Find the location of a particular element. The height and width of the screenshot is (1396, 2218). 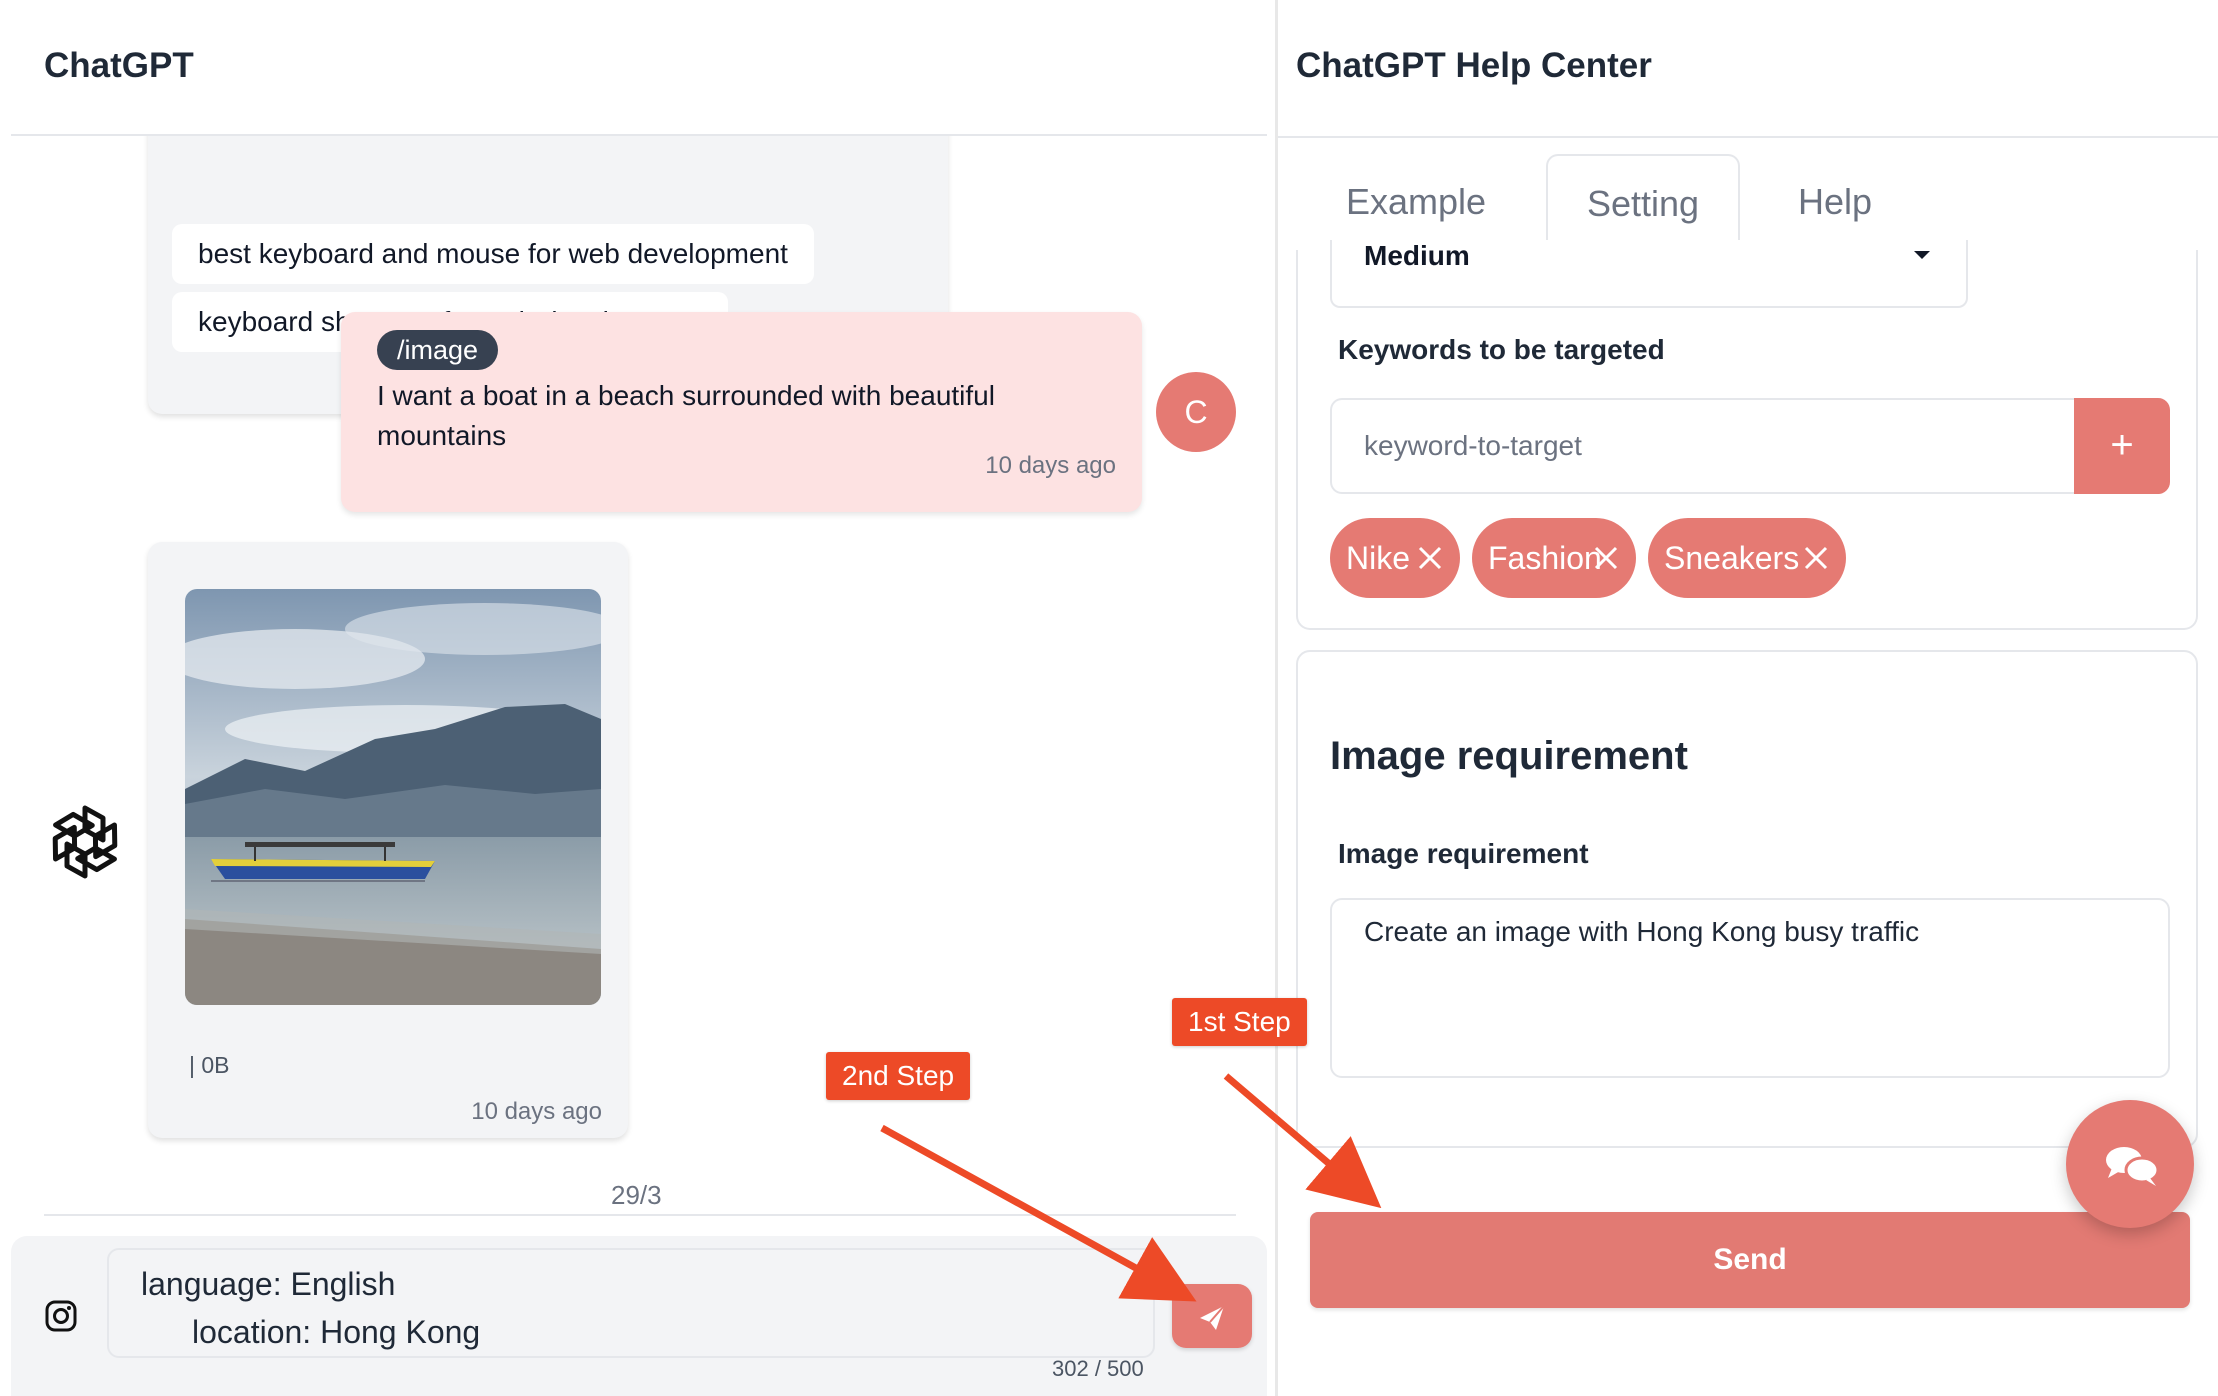

size-select: Medium is located at coordinates (1649, 274).